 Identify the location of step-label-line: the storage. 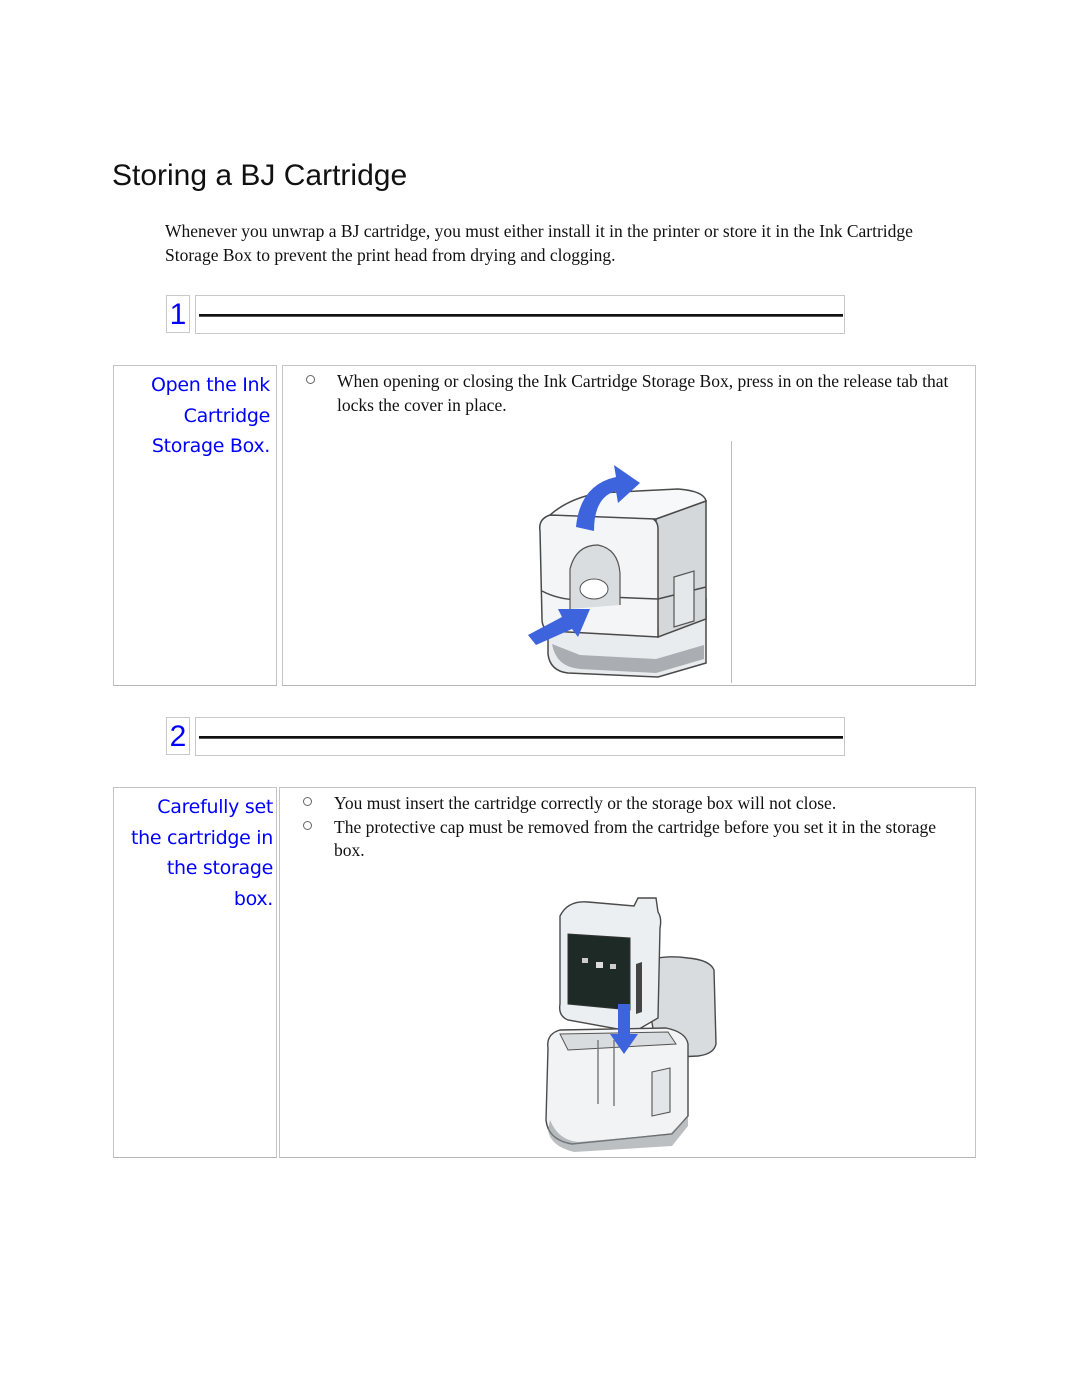
(219, 868).